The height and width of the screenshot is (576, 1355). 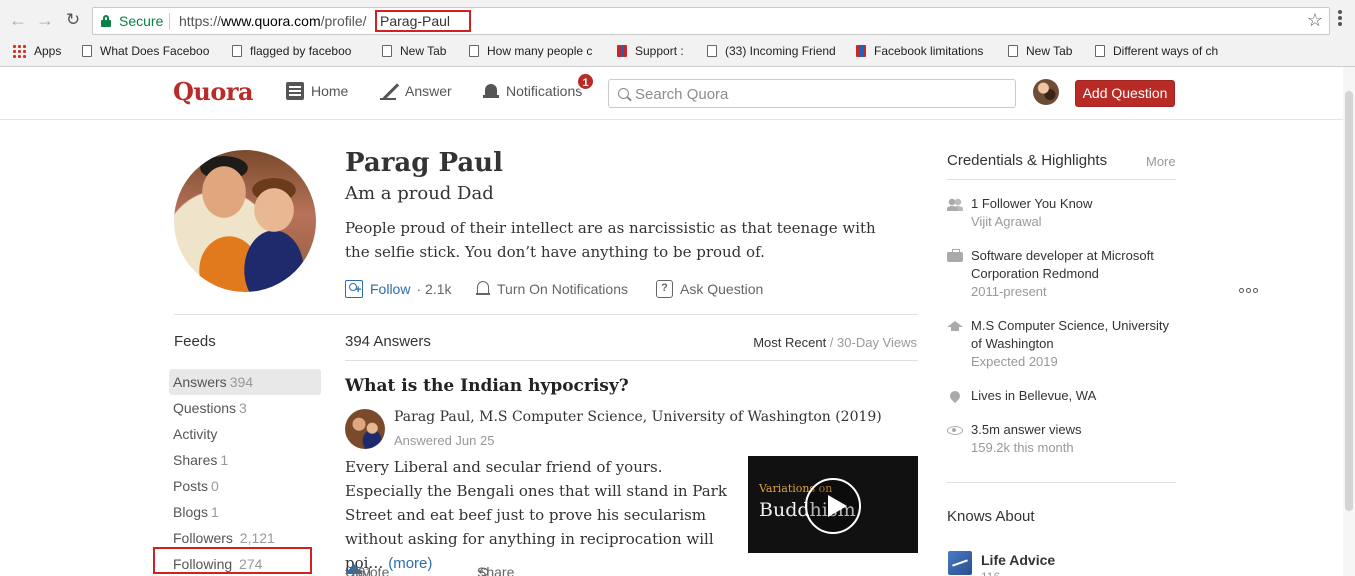 What do you see at coordinates (1340, 19) in the screenshot?
I see `browser-menu-icon` at bounding box center [1340, 19].